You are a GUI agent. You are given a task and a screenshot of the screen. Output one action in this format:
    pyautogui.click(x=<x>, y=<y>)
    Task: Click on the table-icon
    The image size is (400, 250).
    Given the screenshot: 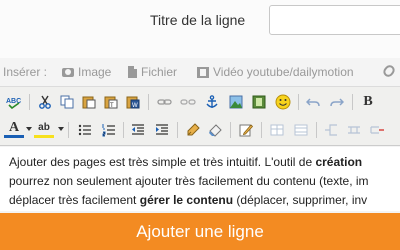 What is the action you would take?
    pyautogui.click(x=277, y=130)
    